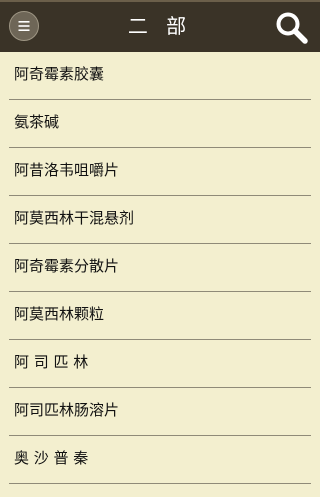 Image resolution: width=320 pixels, height=497 pixels. I want to click on list-item: 奥 沙 普 秦, so click(160, 460).